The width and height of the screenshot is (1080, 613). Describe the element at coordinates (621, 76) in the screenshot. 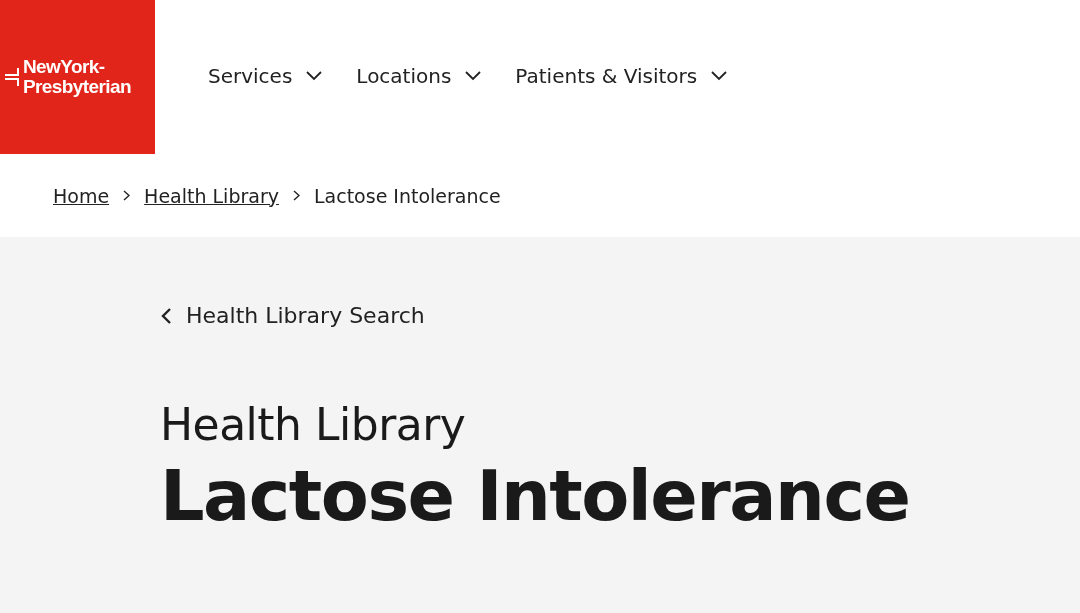

I see `nav-menu-button: Patients & Visitors` at that location.